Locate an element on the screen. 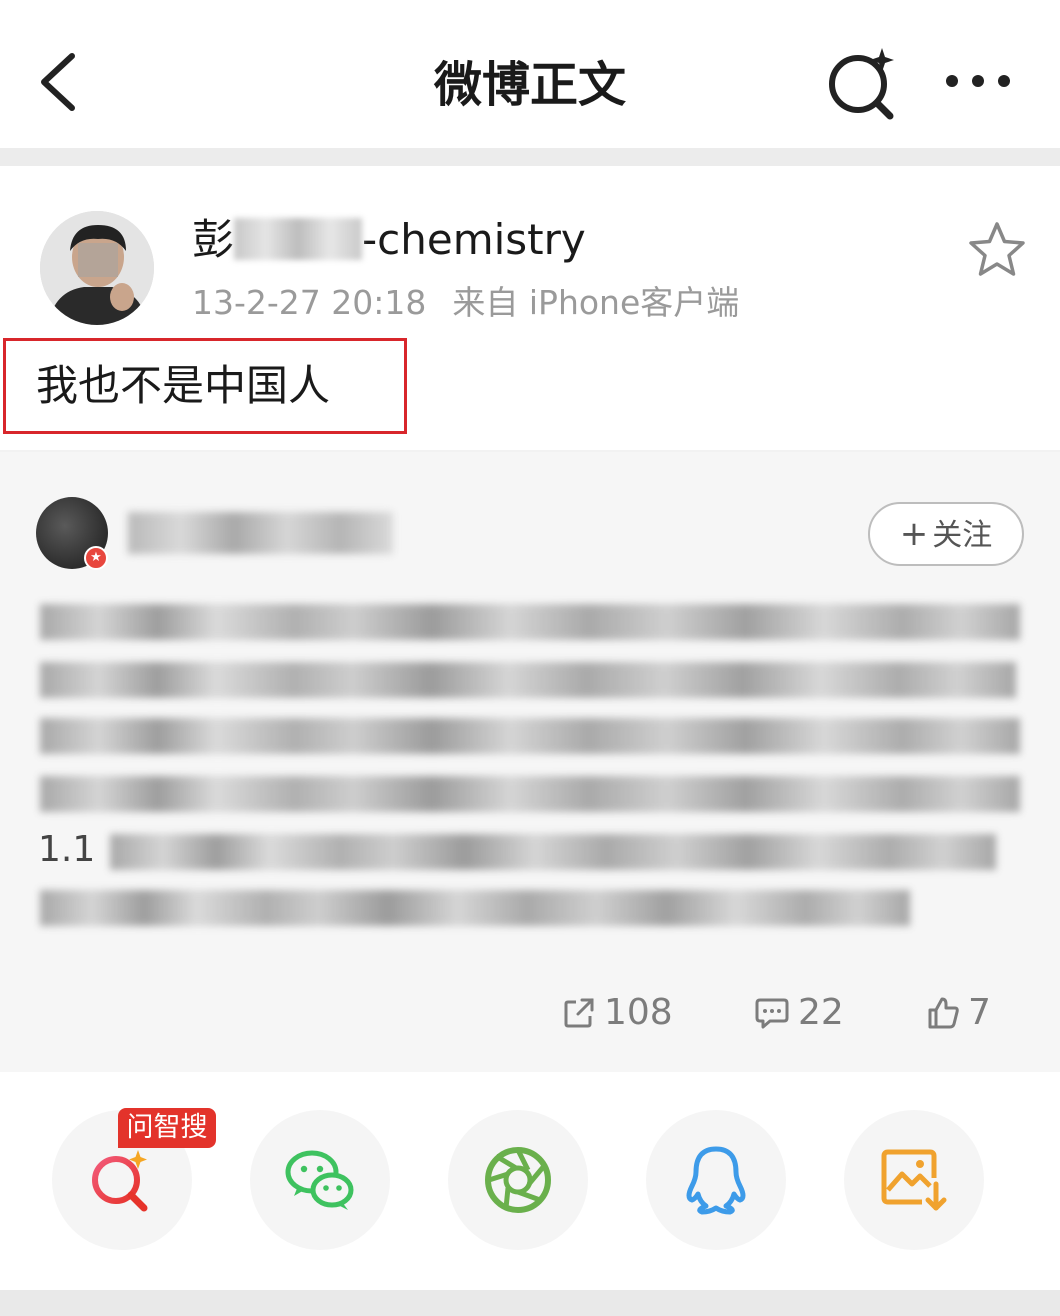 This screenshot has height=1316, width=1060. like-count-value: 7 is located at coordinates (979, 1012).